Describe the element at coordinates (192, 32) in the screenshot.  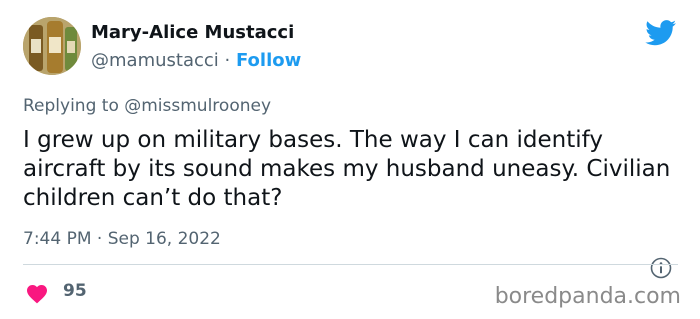
I see `author-name: Mary-Alice Mustacci` at that location.